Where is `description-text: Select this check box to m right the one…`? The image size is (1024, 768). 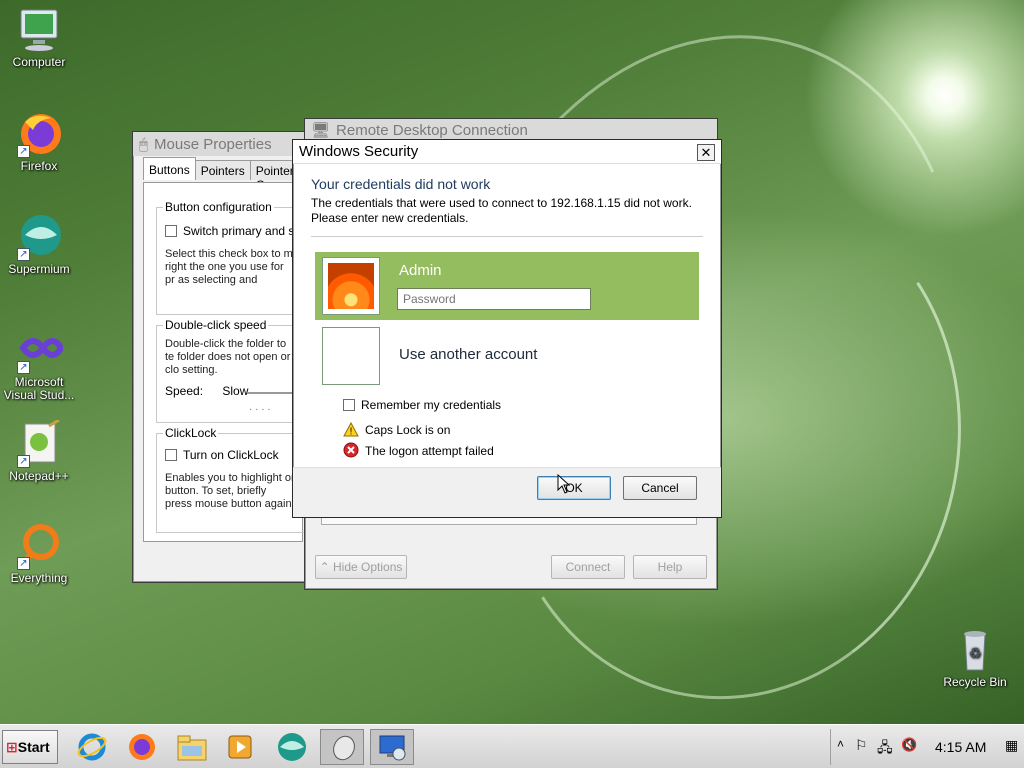 description-text: Select this check box to m right the one… is located at coordinates (229, 268).